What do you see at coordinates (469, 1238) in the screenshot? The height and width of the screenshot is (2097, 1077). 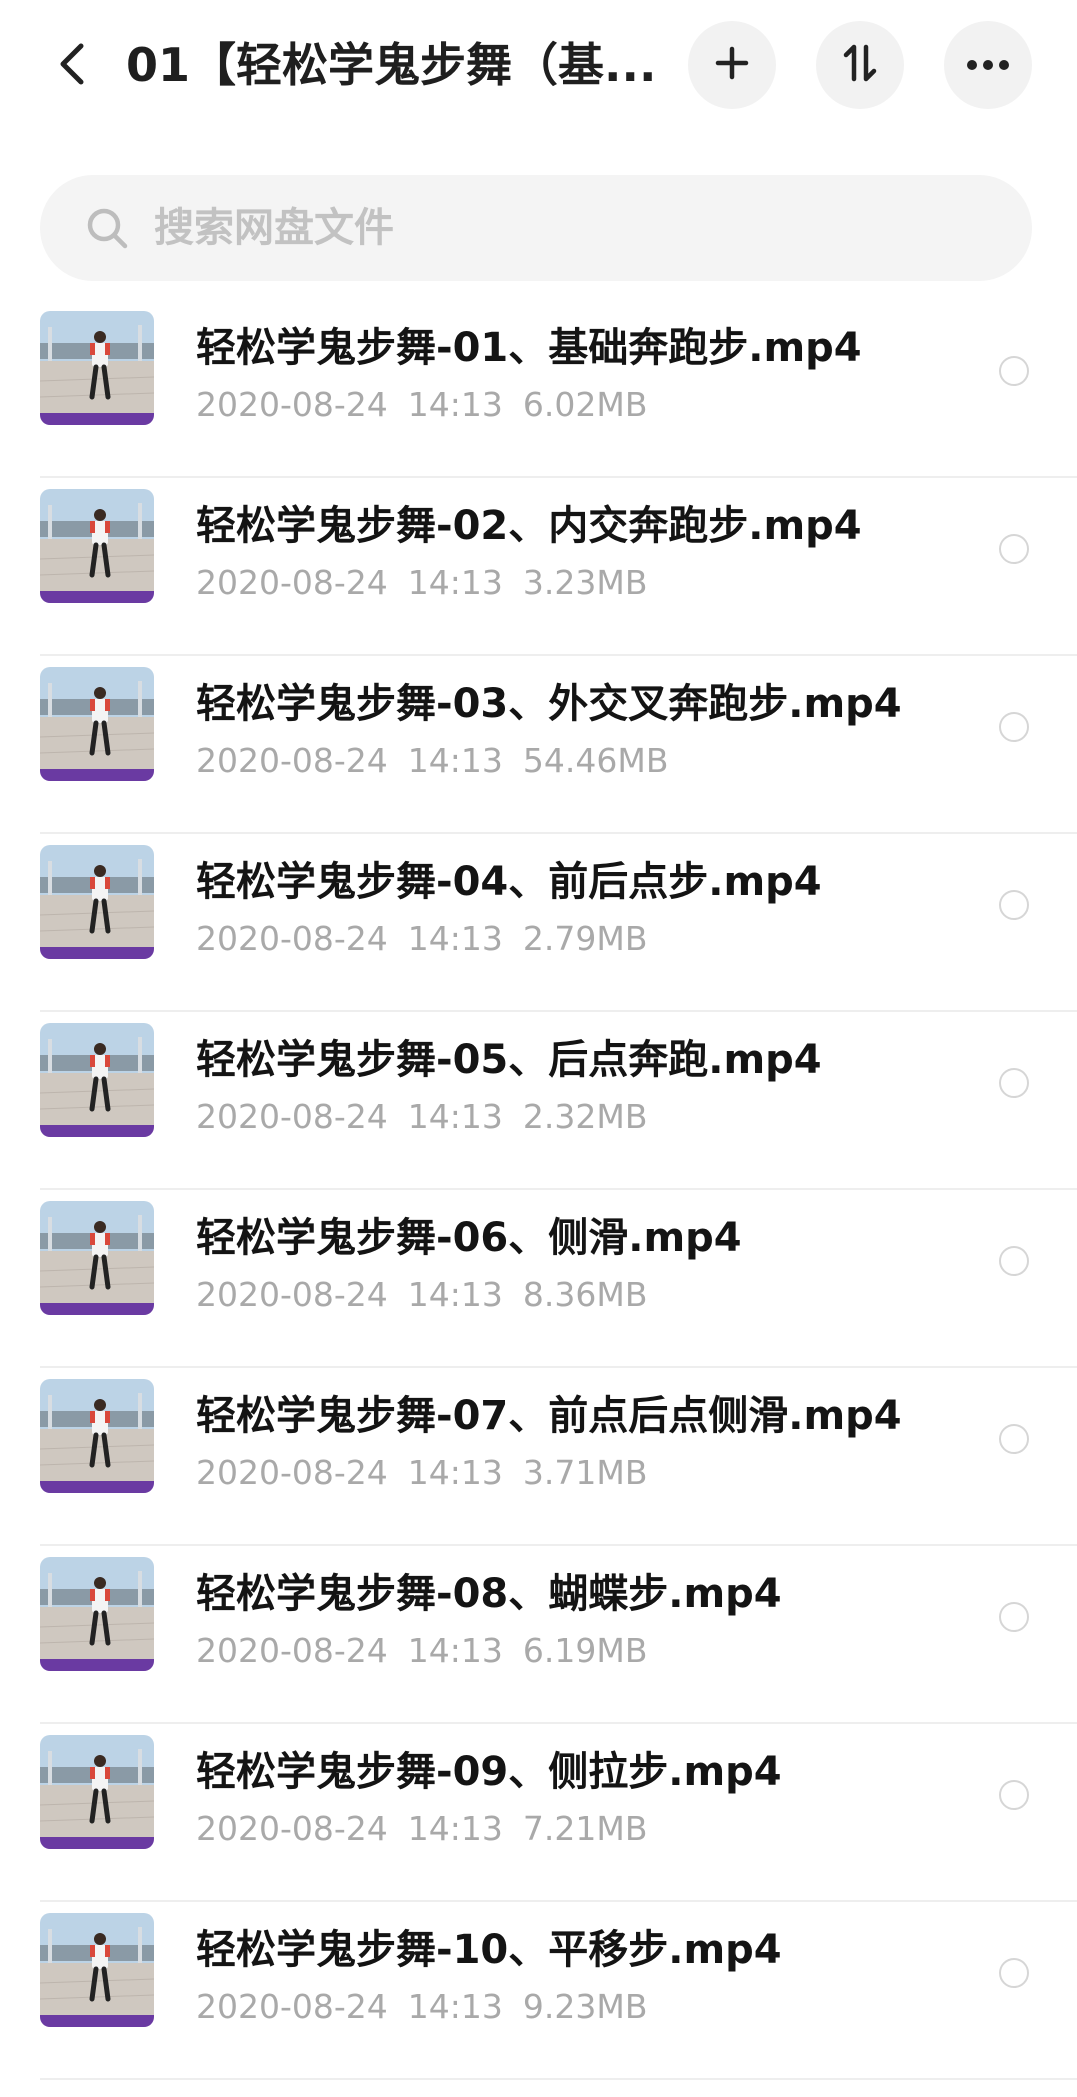 I see `file-name: 轻松学鬼步舞-06、侧滑.mp4` at bounding box center [469, 1238].